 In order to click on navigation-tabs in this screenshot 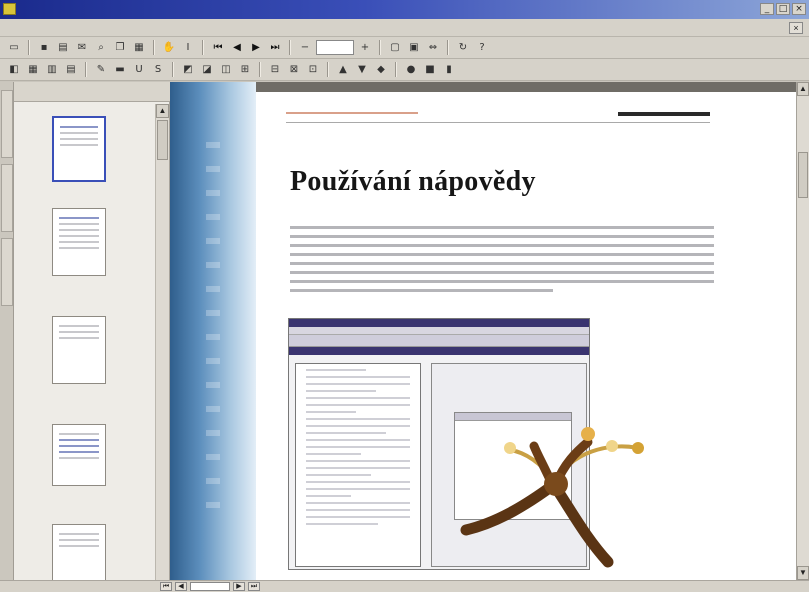, I will do `click(7, 331)`.